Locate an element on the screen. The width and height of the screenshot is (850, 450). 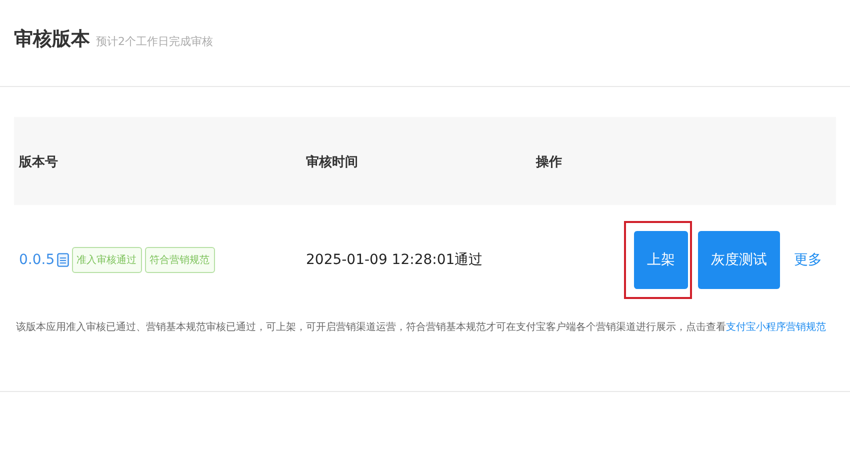
document-icon is located at coordinates (62, 260).